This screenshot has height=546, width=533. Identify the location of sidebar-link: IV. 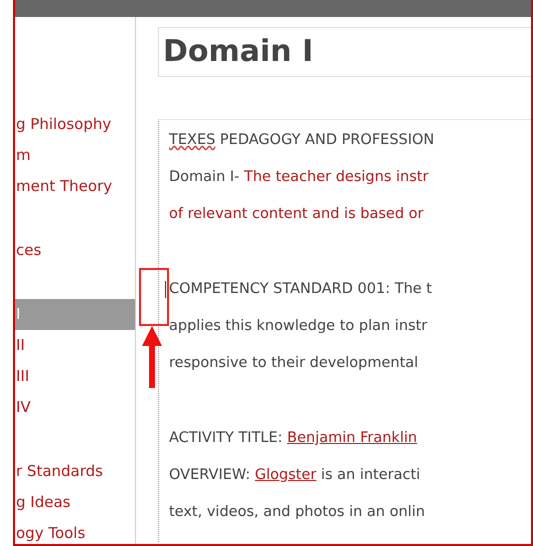
(75, 407).